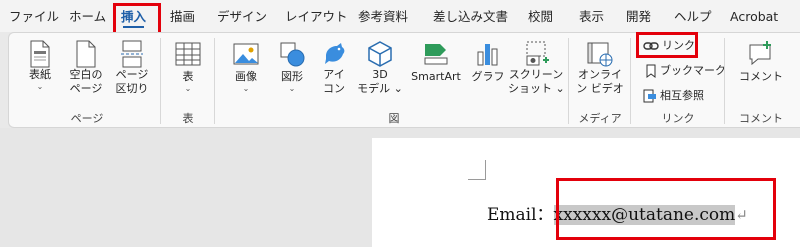 The width and height of the screenshot is (800, 247). What do you see at coordinates (188, 67) in the screenshot?
I see `table-button: 表 ⌄` at bounding box center [188, 67].